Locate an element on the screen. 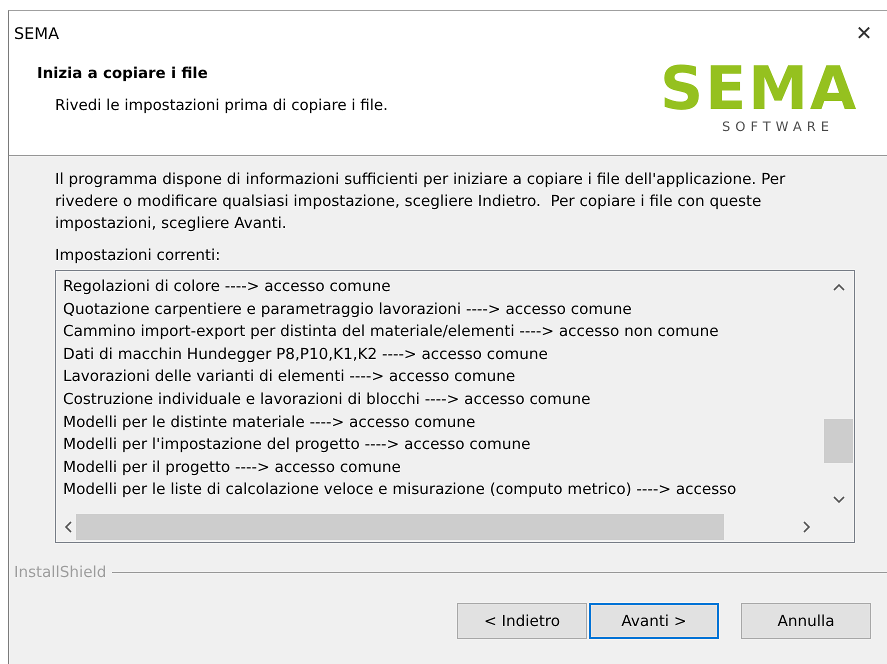 This screenshot has height=664, width=887. settings-row-text: Modelli per le distinte materiale ----> accesso comune is located at coordinates (269, 422).